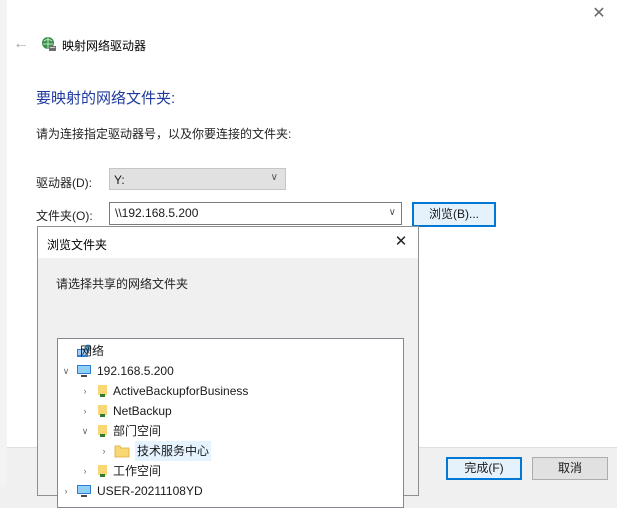  Describe the element at coordinates (22, 44) in the screenshot. I see `back-arrow-icon: ←` at that location.